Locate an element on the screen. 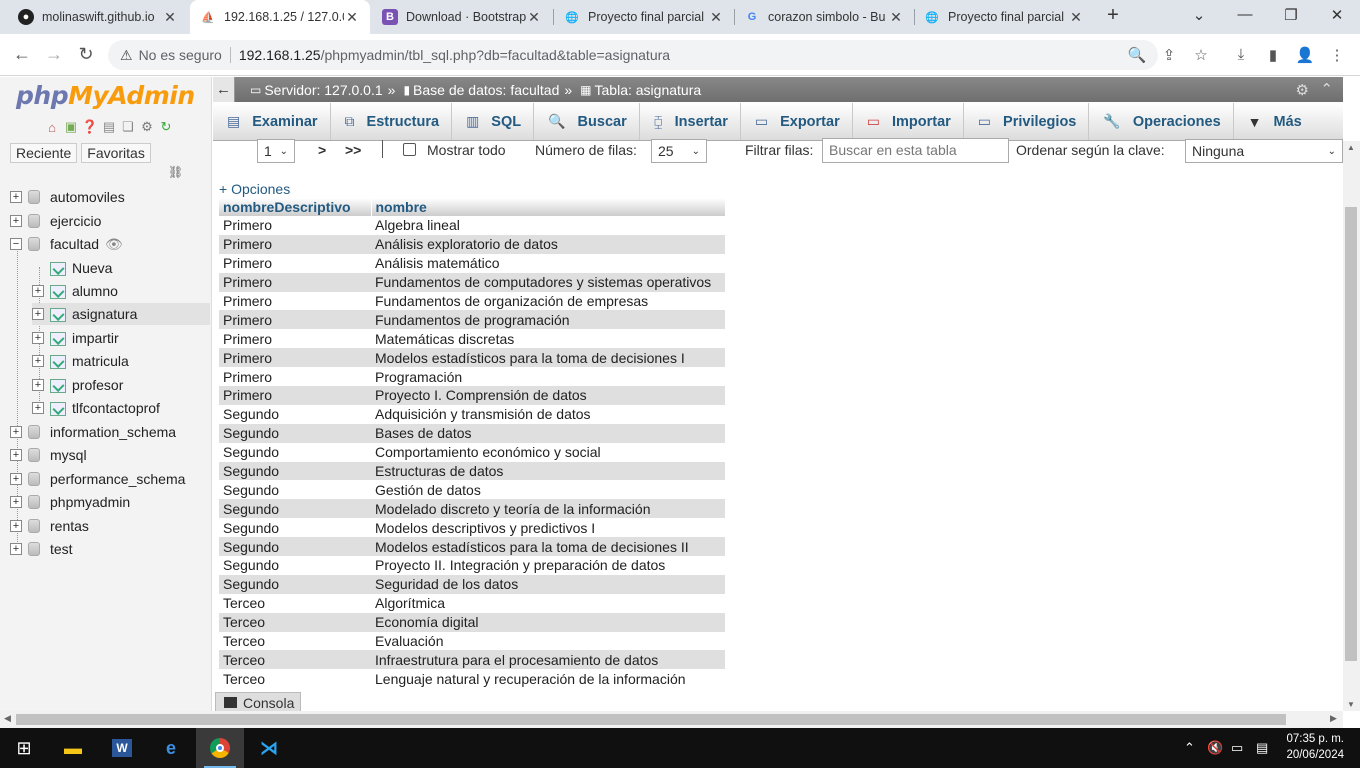 The image size is (1360, 768). tab-examinar: ▤ Examinar is located at coordinates (272, 121).